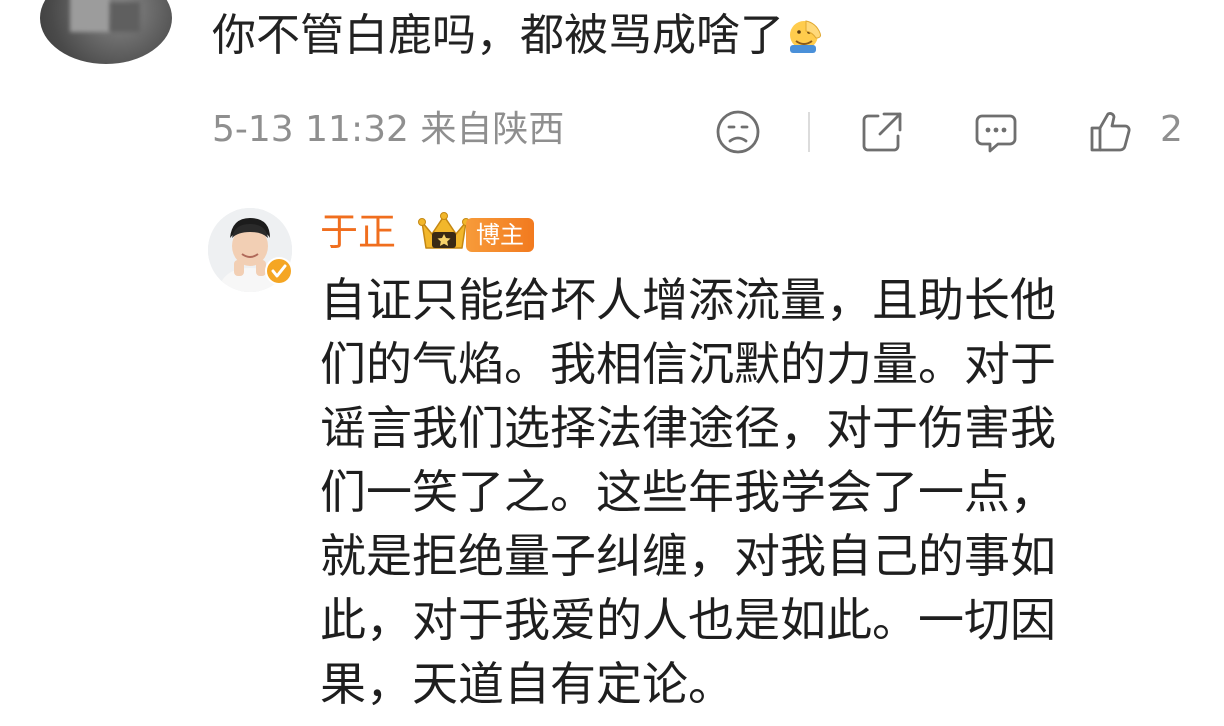  I want to click on thumbs-up-icon, so click(1110, 132).